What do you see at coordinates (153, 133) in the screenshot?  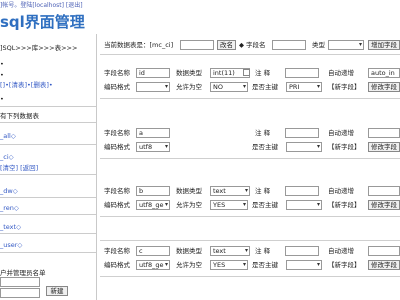 I see `field-name-input: a` at bounding box center [153, 133].